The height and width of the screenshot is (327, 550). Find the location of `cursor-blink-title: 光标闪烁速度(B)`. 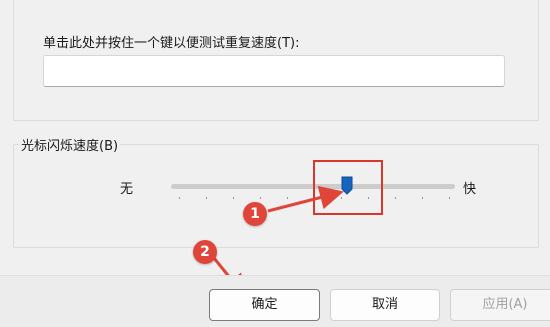

cursor-blink-title: 光标闪烁速度(B) is located at coordinates (70, 144).